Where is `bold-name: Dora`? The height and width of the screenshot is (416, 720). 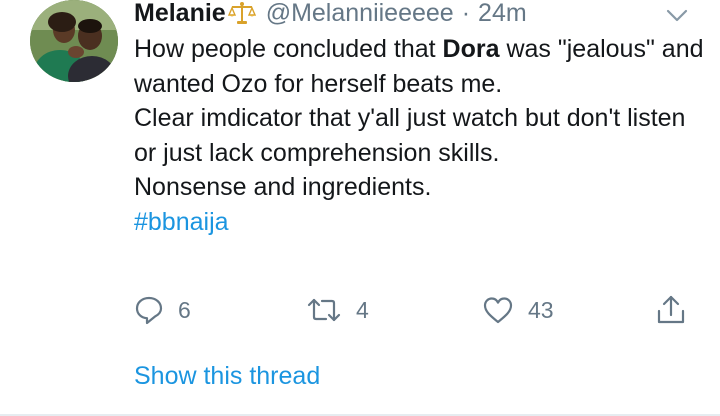
bold-name: Dora is located at coordinates (471, 49).